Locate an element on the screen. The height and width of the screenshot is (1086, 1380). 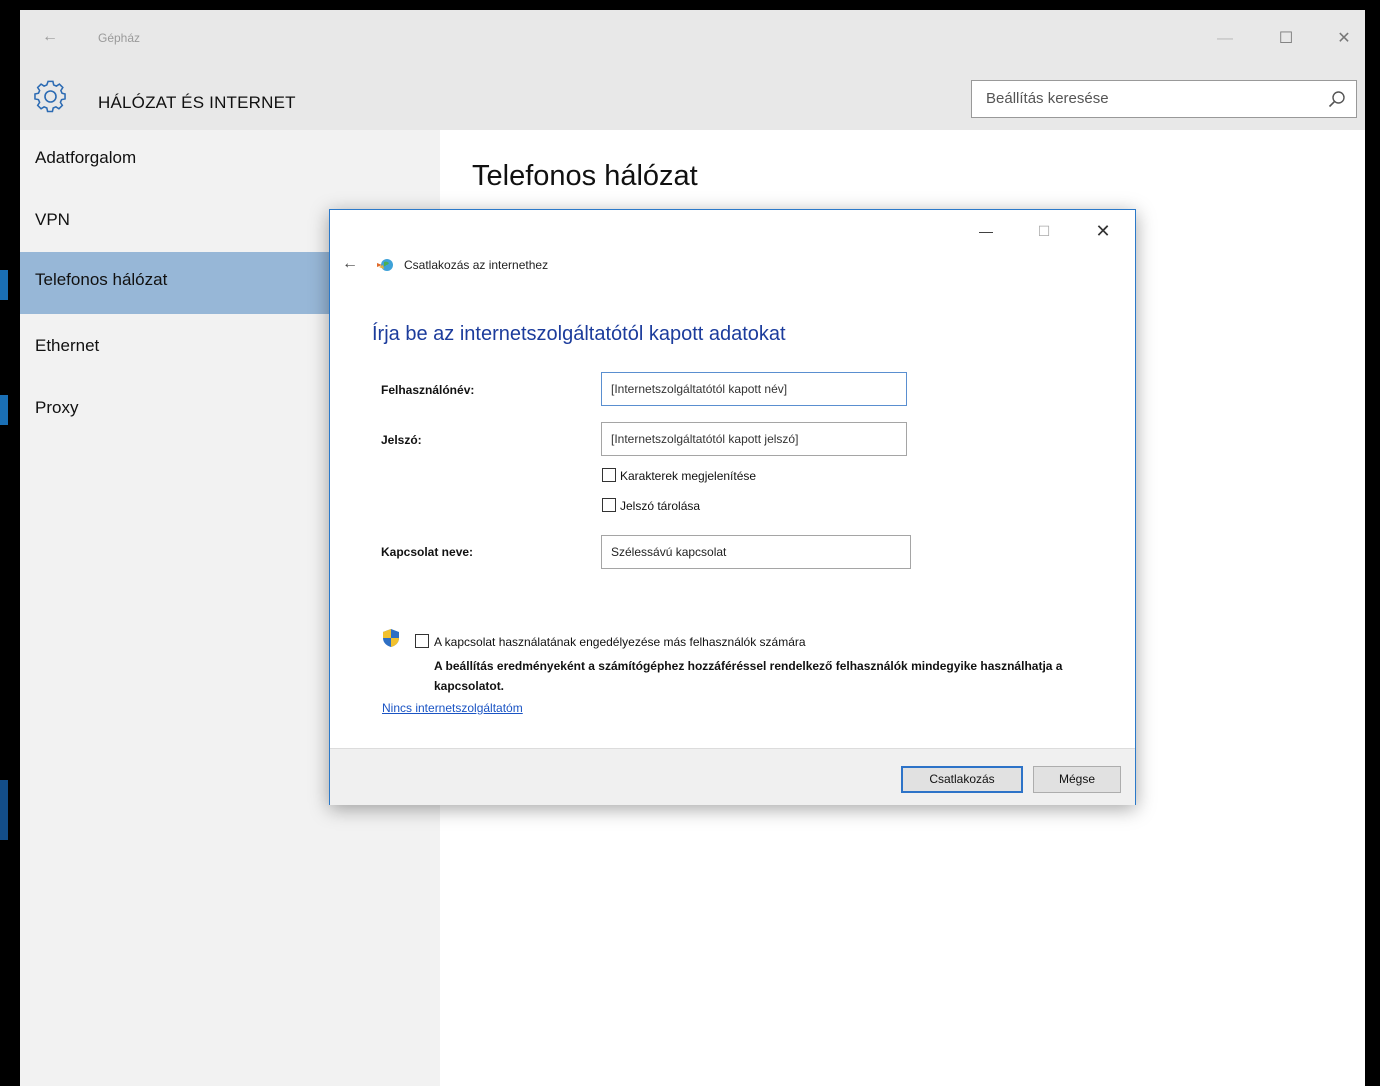
username-input is located at coordinates (756, 389).